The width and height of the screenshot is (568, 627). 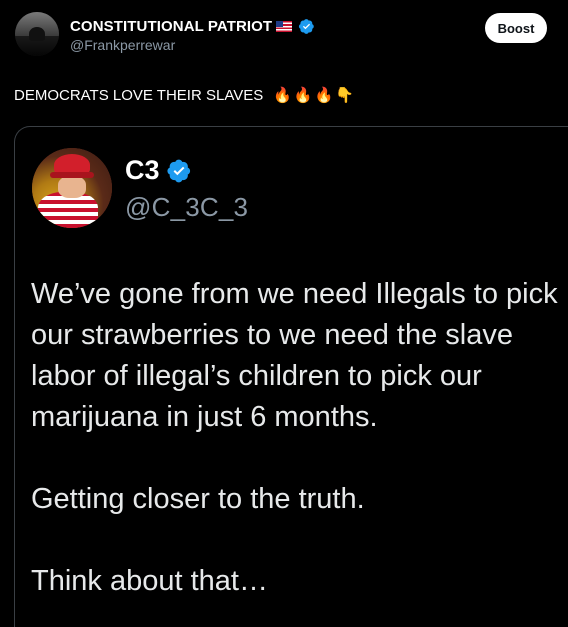 I want to click on author-name-row: CONSTITUTIONAL PATRIOT, so click(x=192, y=26).